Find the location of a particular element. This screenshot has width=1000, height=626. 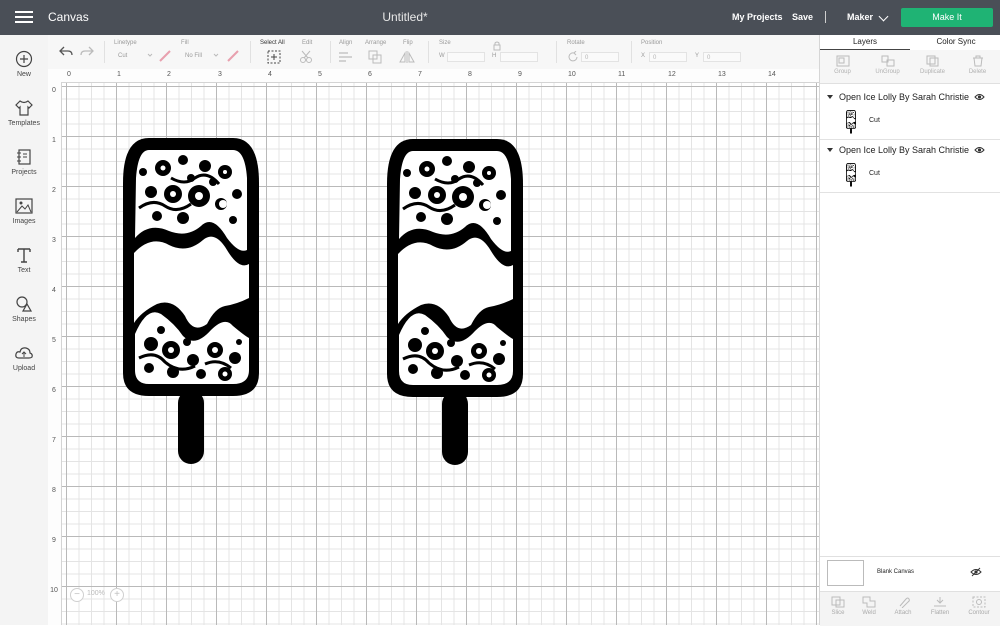

sidebar-item-projects: Projects is located at coordinates (24, 163).